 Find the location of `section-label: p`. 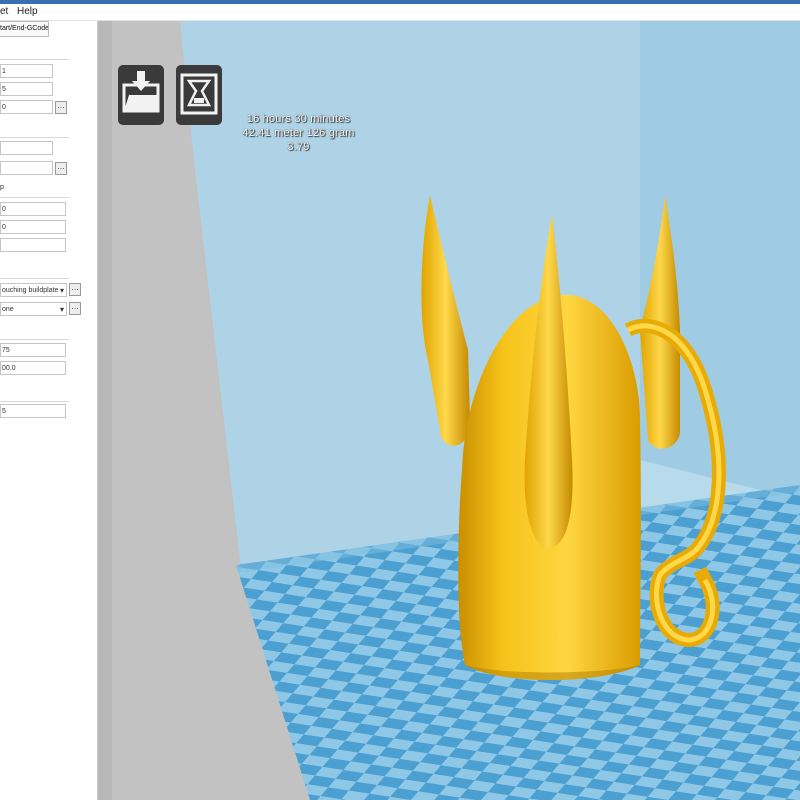

section-label: p is located at coordinates (2, 187).